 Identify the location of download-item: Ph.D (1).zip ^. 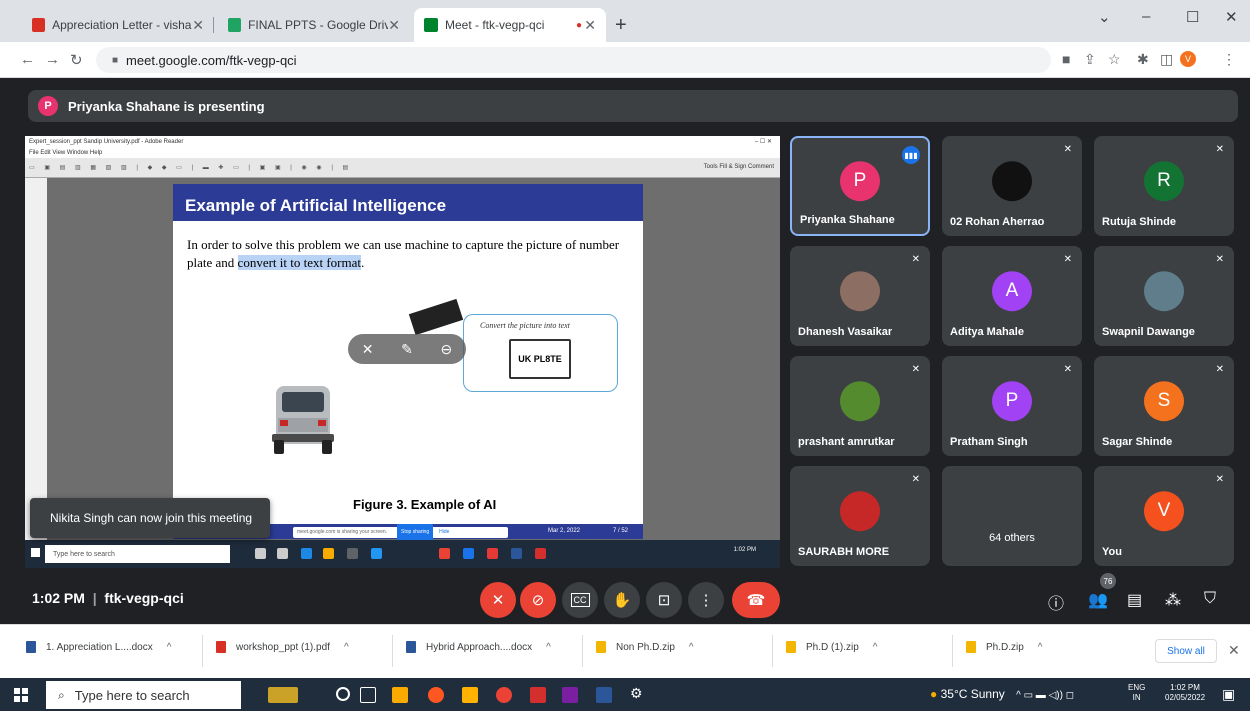
(832, 647).